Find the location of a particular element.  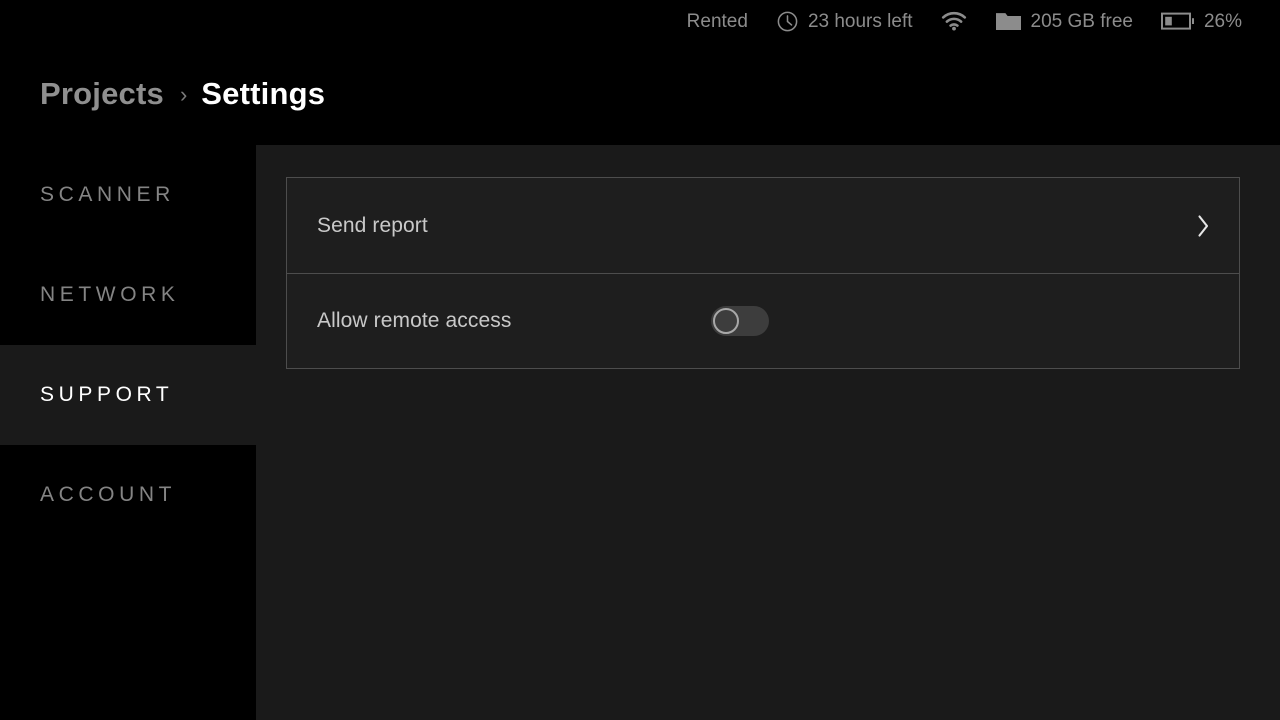

sidebar-item-account: ACCOUNT is located at coordinates (128, 495).